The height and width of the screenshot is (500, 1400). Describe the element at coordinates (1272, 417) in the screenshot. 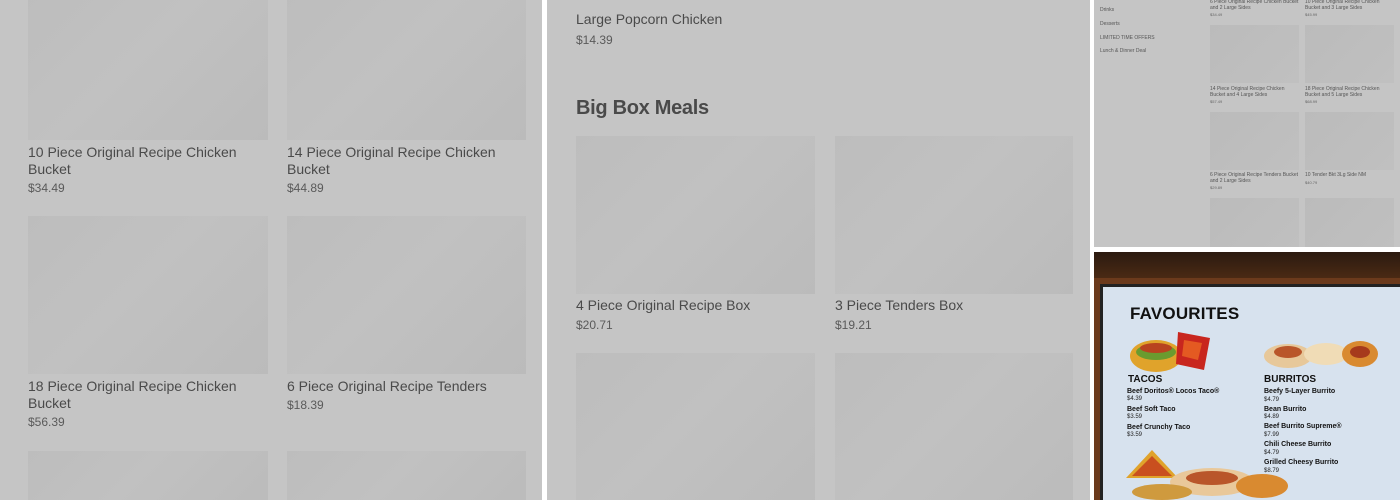

I see `burrito-price: $4.89` at that location.